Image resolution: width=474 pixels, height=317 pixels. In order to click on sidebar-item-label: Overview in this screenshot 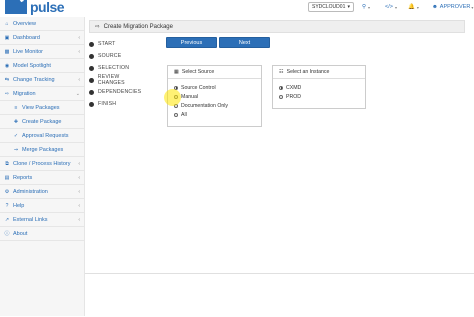, I will do `click(24, 23)`.